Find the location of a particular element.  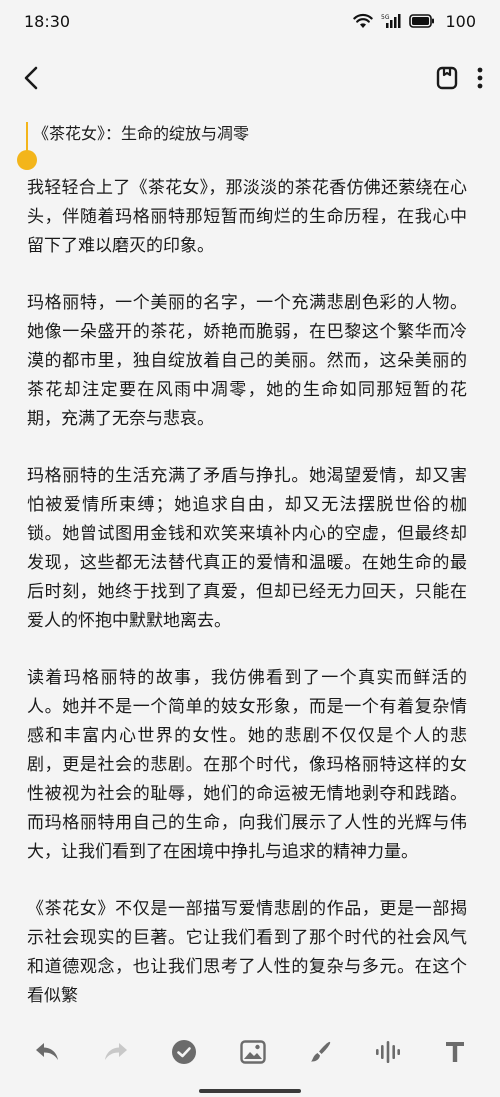

brush-button is located at coordinates (321, 1052).